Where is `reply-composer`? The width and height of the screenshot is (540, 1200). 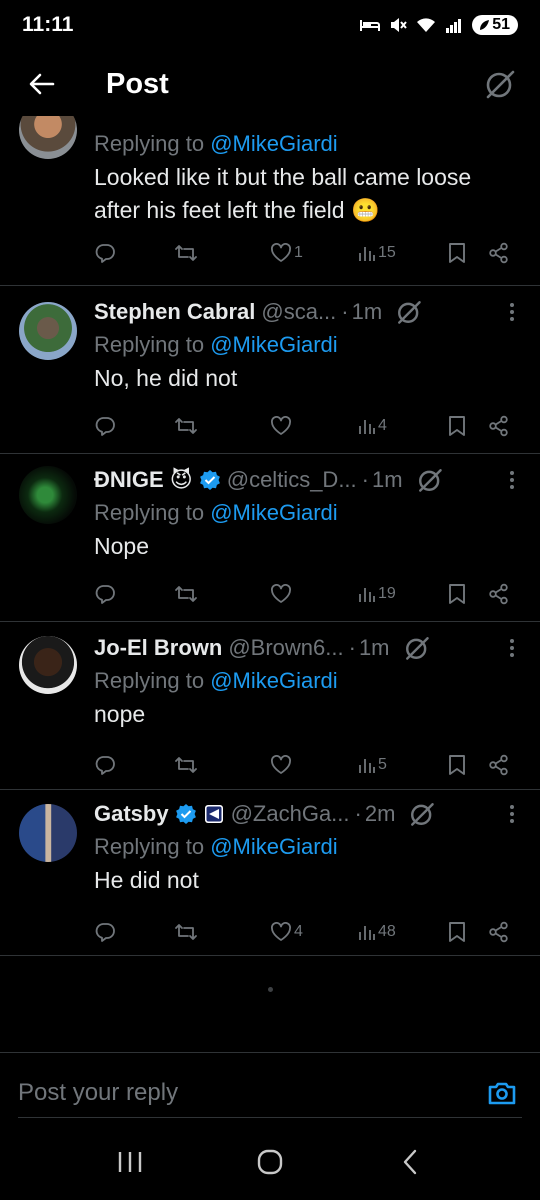 reply-composer is located at coordinates (270, 1093).